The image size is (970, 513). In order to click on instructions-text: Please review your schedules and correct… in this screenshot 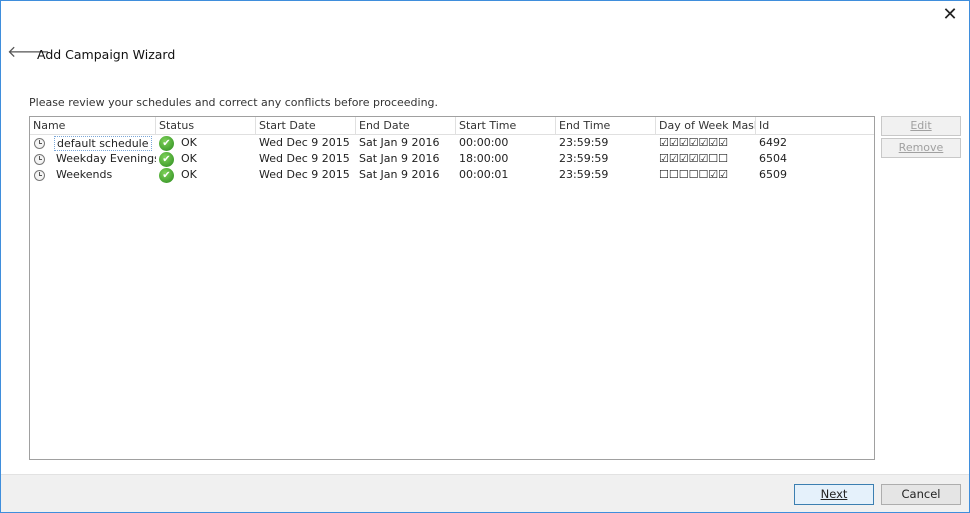, I will do `click(234, 102)`.